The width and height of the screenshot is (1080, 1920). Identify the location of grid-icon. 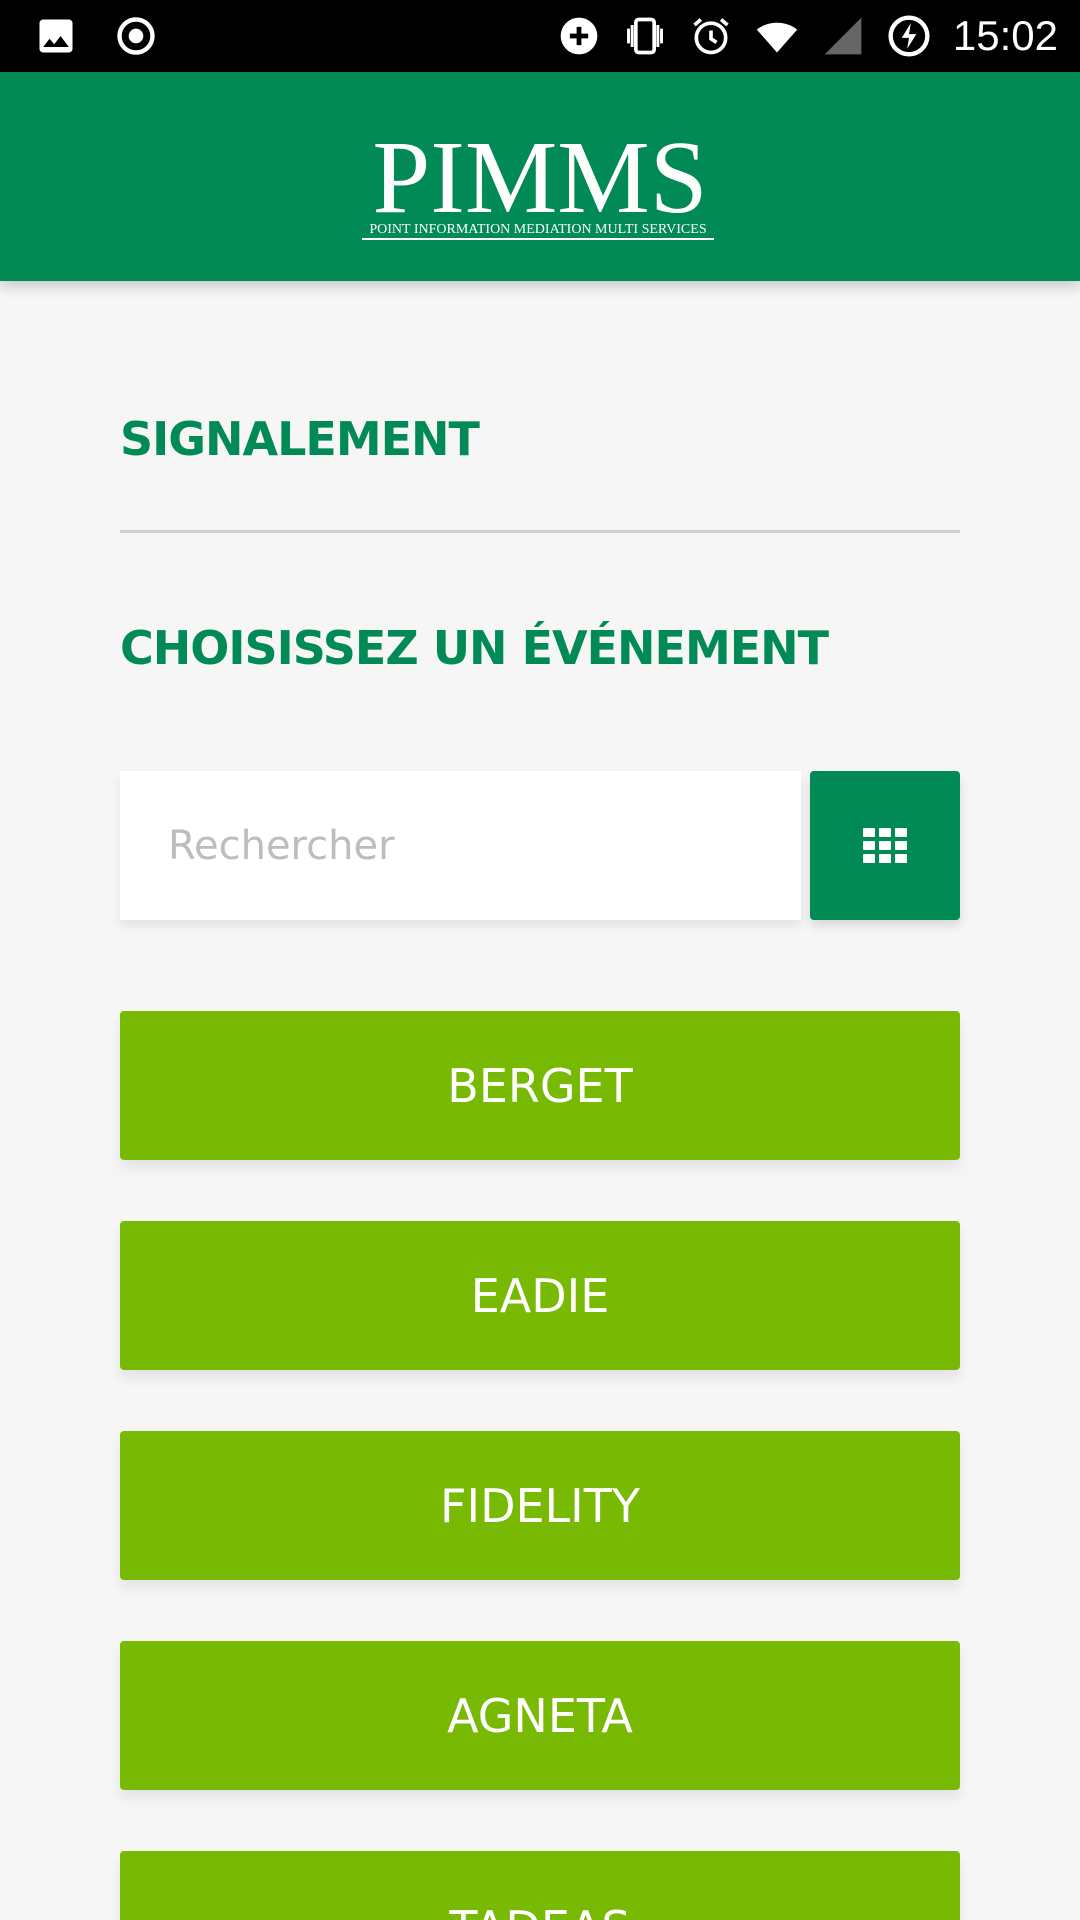
(885, 845).